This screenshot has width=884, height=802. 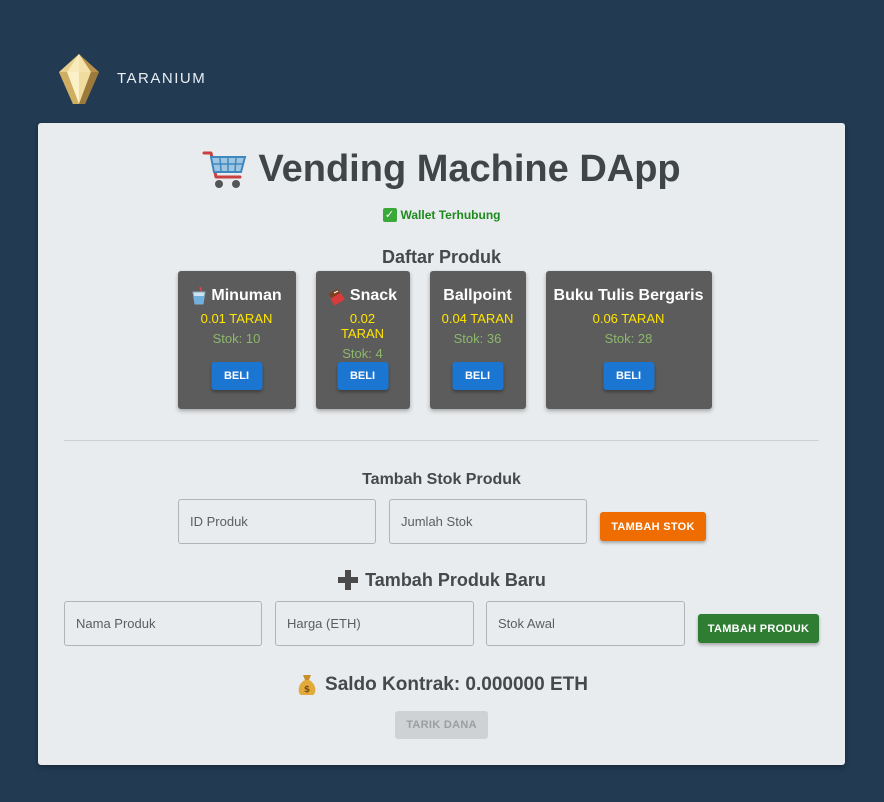 I want to click on withdraw-button: TARIK DANA, so click(x=441, y=725).